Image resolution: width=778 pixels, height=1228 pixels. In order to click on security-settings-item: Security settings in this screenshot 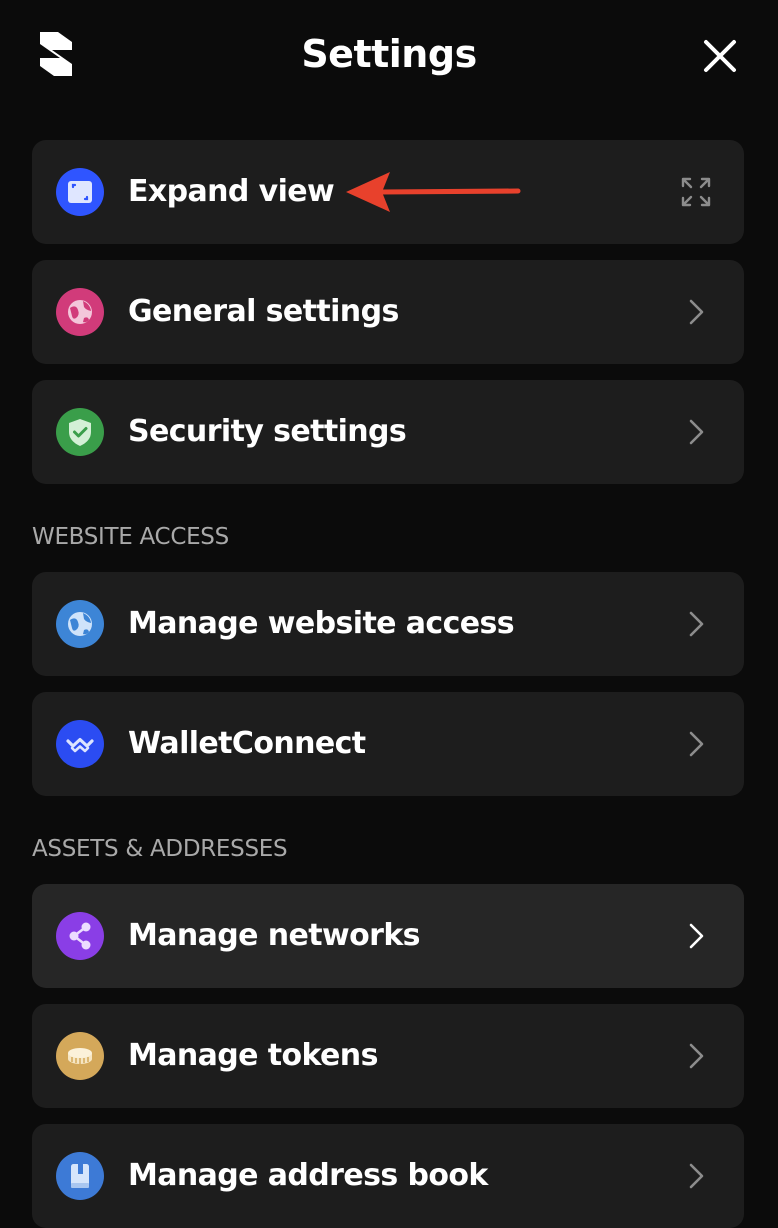, I will do `click(388, 432)`.